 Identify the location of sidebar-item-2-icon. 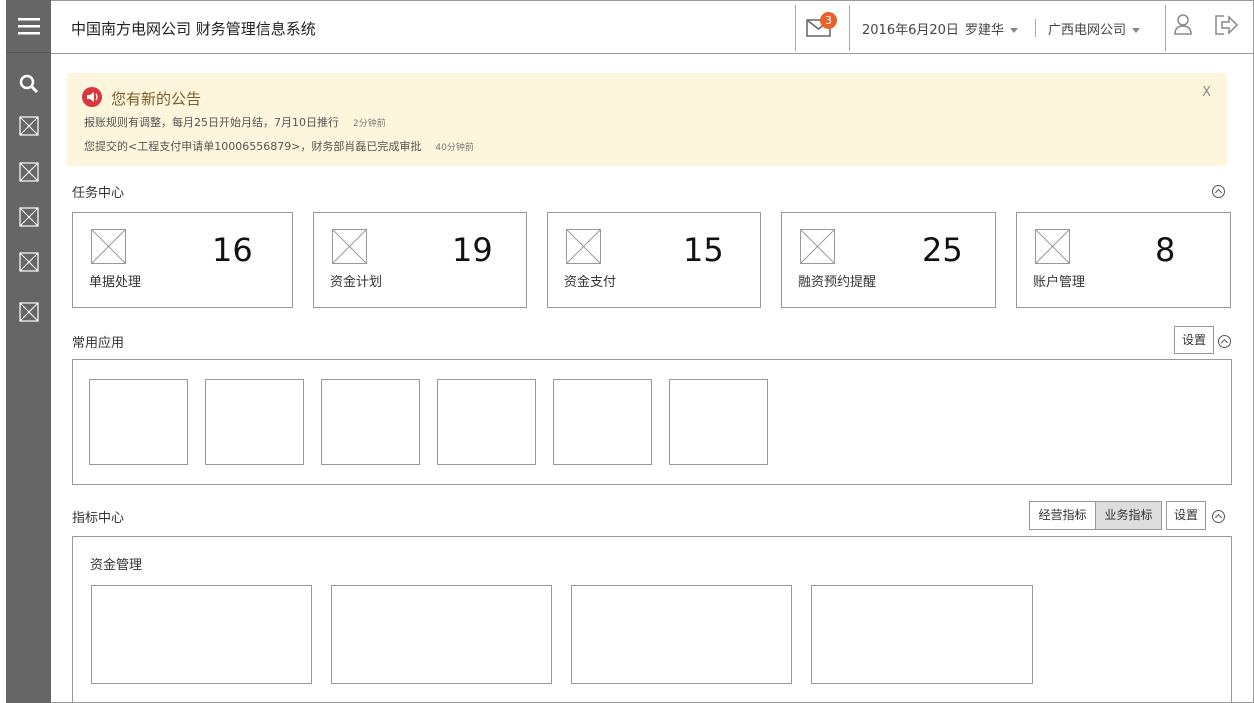
(29, 172).